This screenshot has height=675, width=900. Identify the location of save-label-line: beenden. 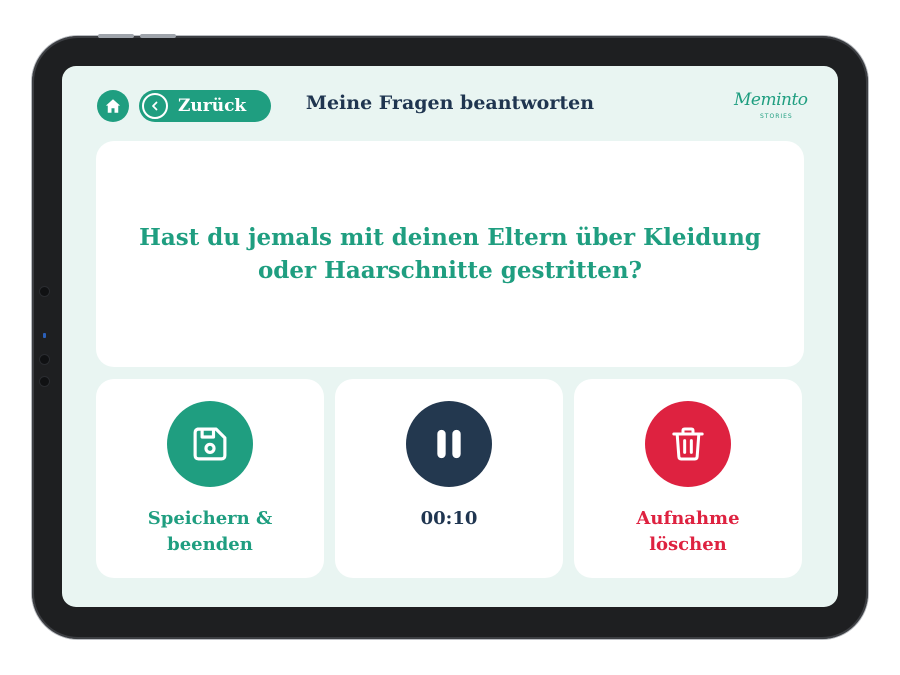
(210, 544).